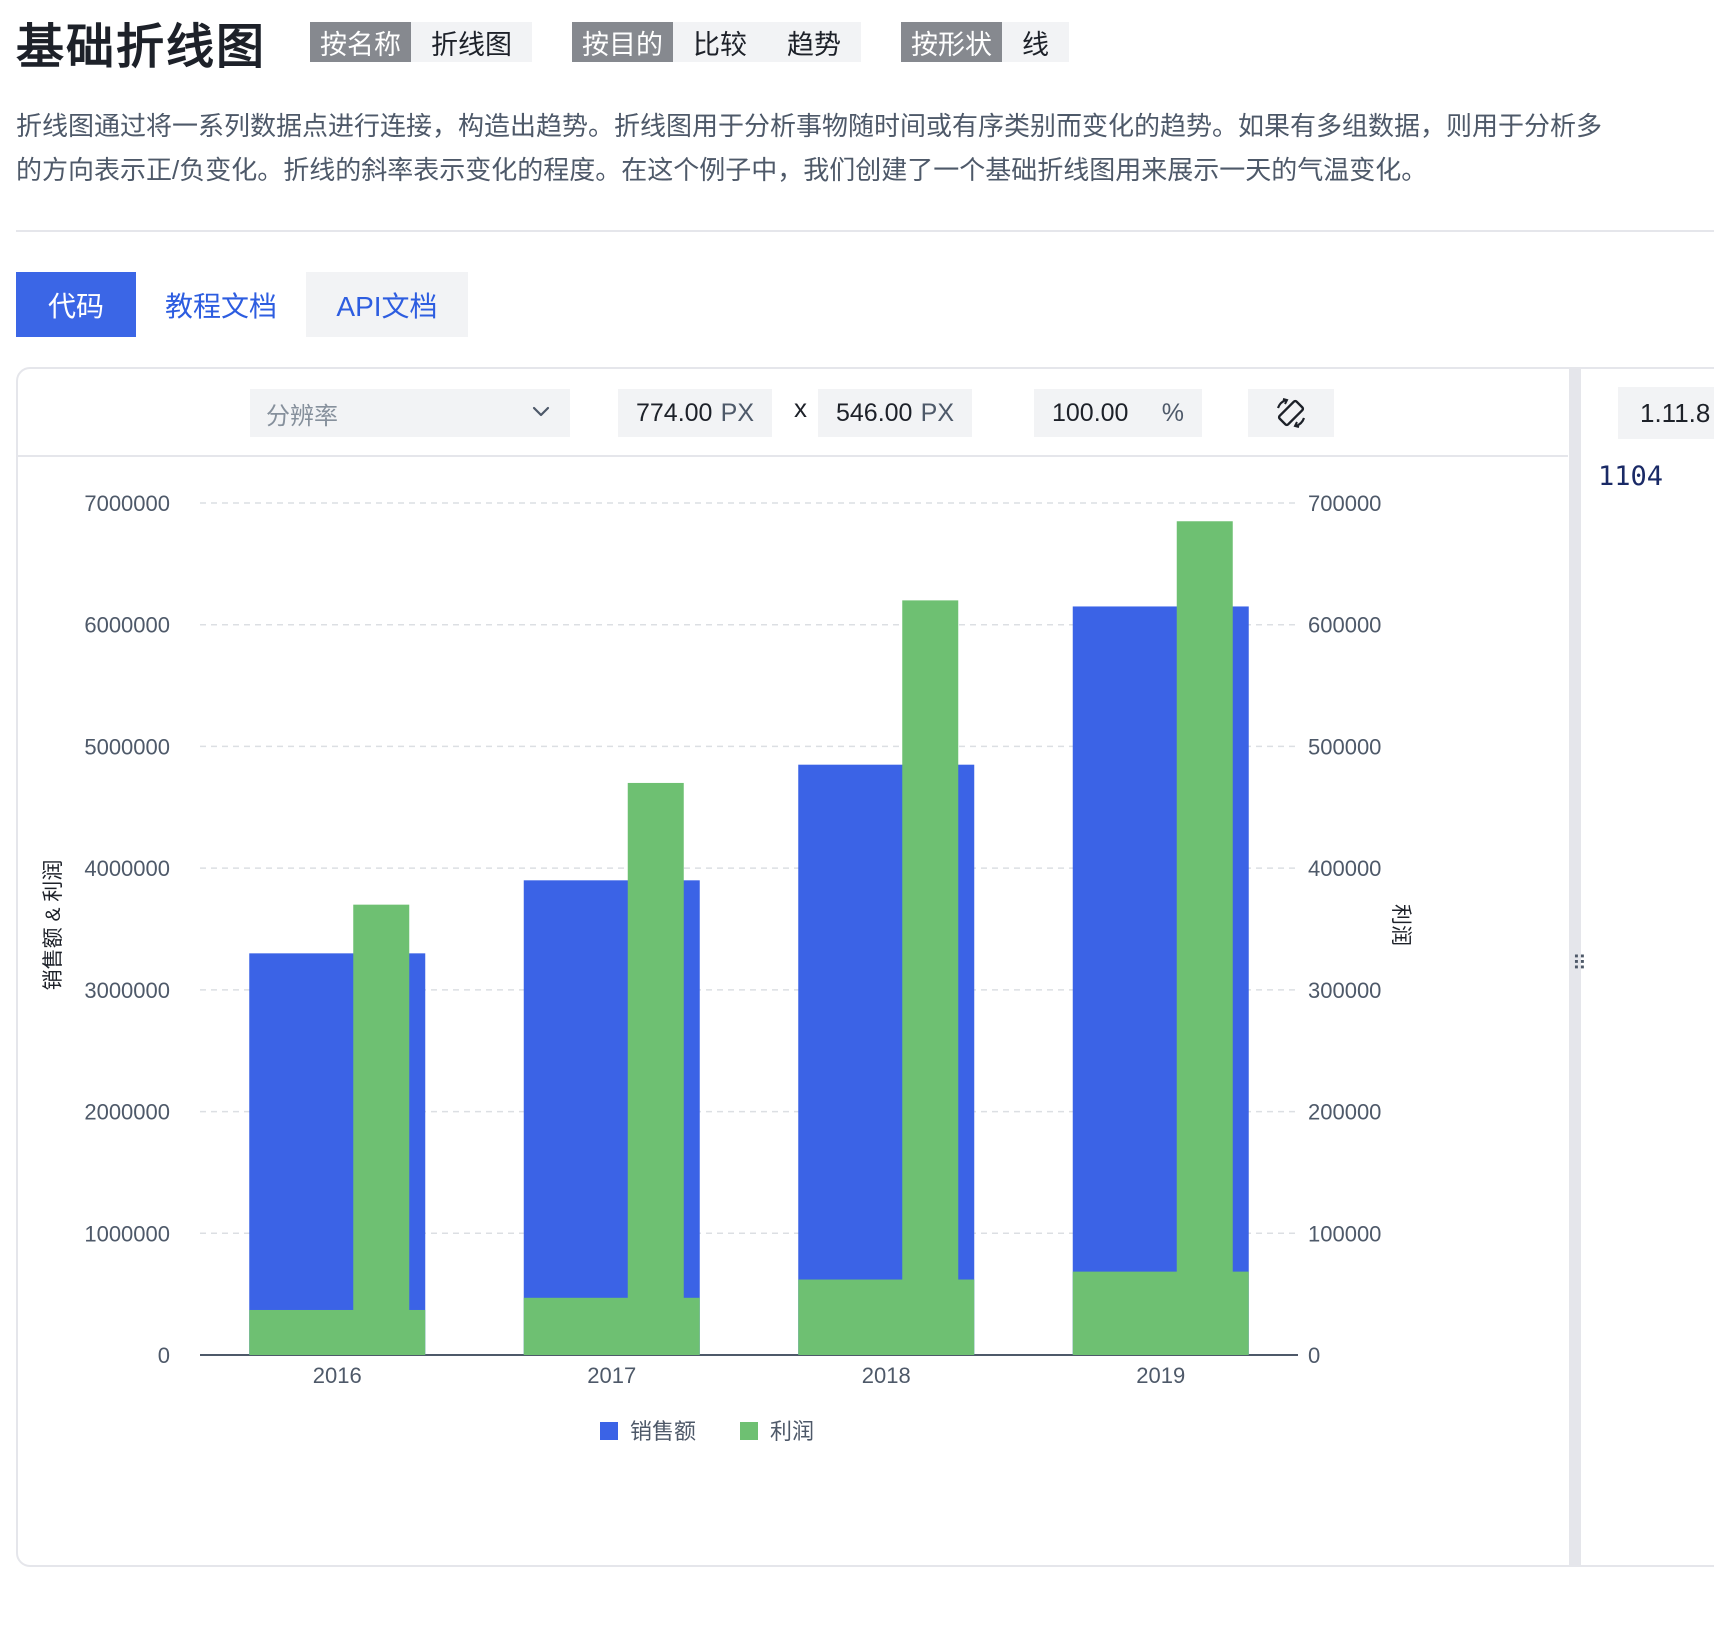  I want to click on left-tick-label: 2000000, so click(127, 1112).